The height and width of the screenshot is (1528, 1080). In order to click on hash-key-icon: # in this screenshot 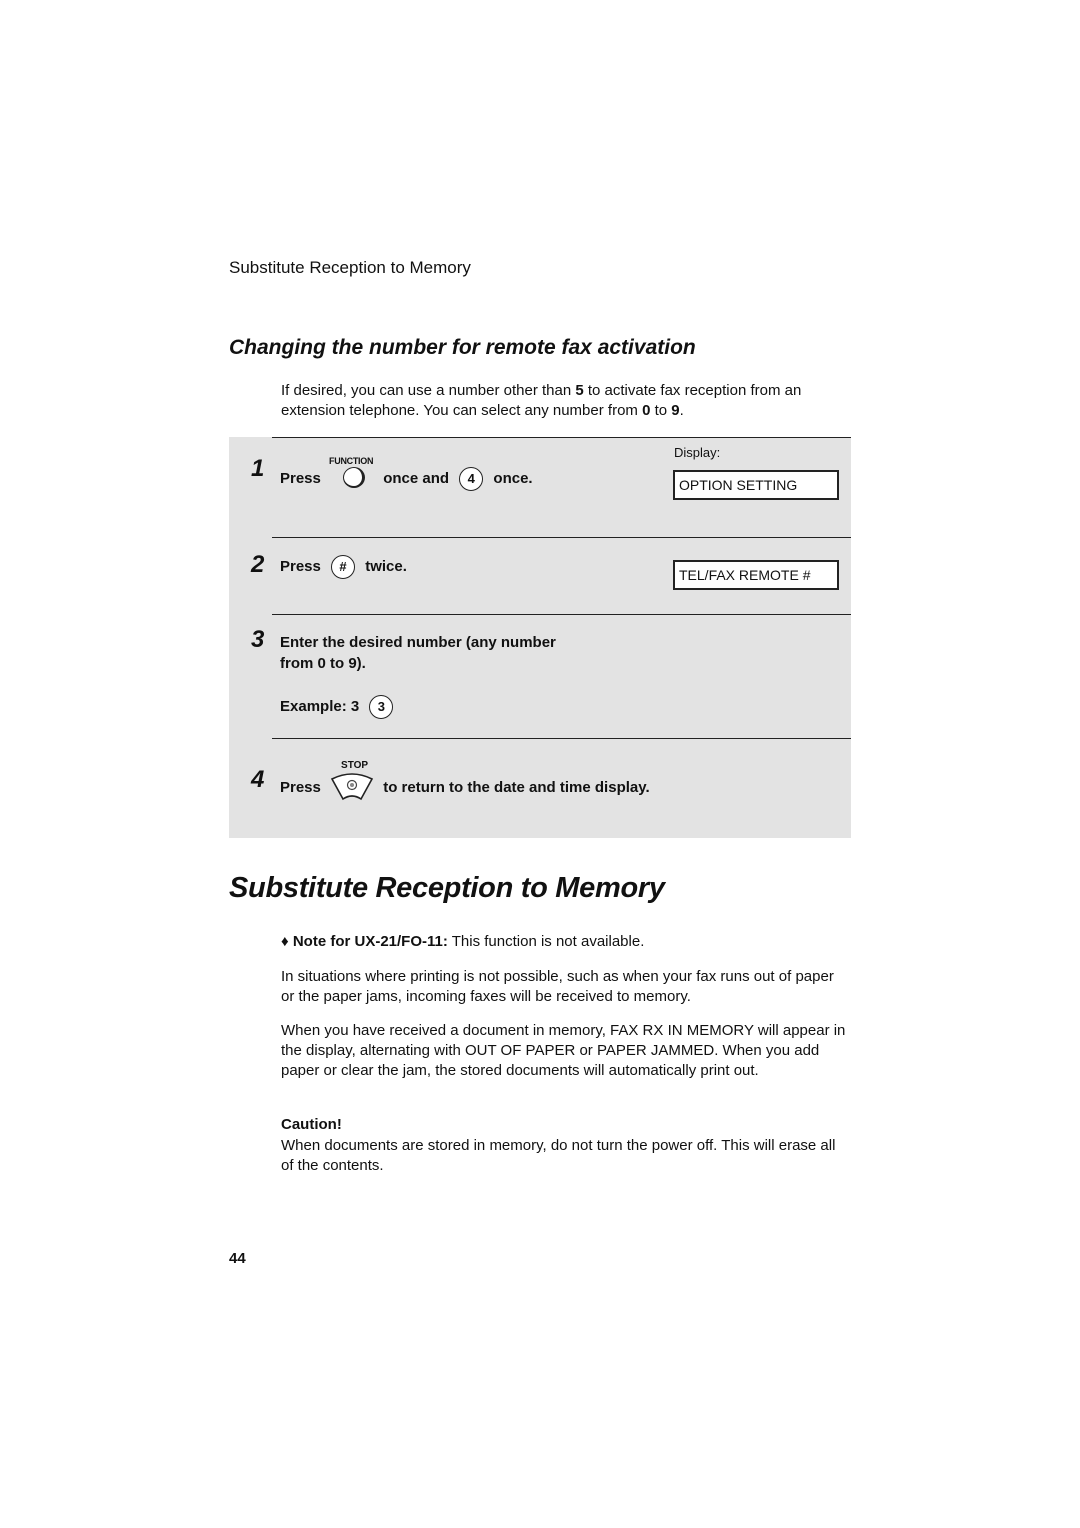, I will do `click(343, 567)`.